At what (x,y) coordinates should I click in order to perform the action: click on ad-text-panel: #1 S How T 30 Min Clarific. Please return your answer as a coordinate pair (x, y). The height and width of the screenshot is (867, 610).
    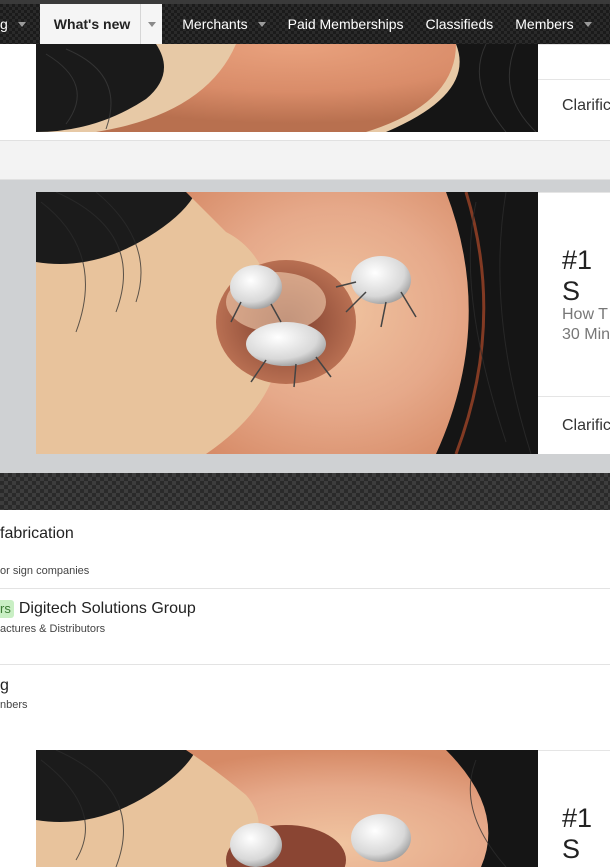
    Looking at the image, I should click on (574, 323).